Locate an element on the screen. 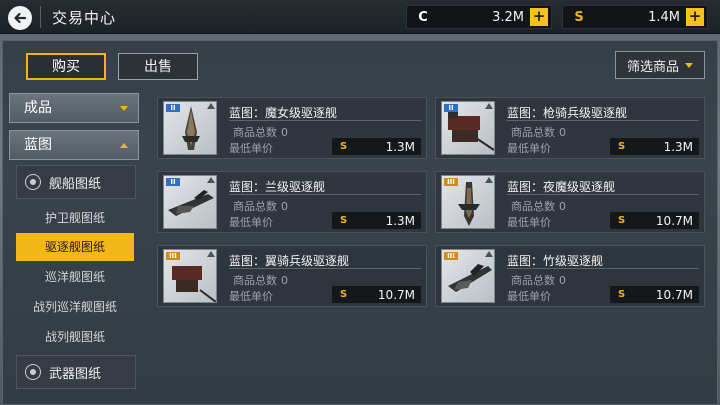 This screenshot has height=405, width=720. leaf-frigate: 护卫舰图纸 is located at coordinates (75, 218).